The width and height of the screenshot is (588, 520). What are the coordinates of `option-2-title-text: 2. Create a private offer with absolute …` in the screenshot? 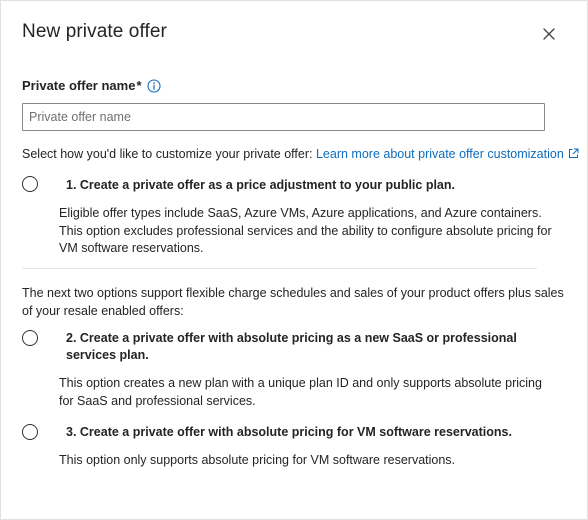 It's located at (304, 347).